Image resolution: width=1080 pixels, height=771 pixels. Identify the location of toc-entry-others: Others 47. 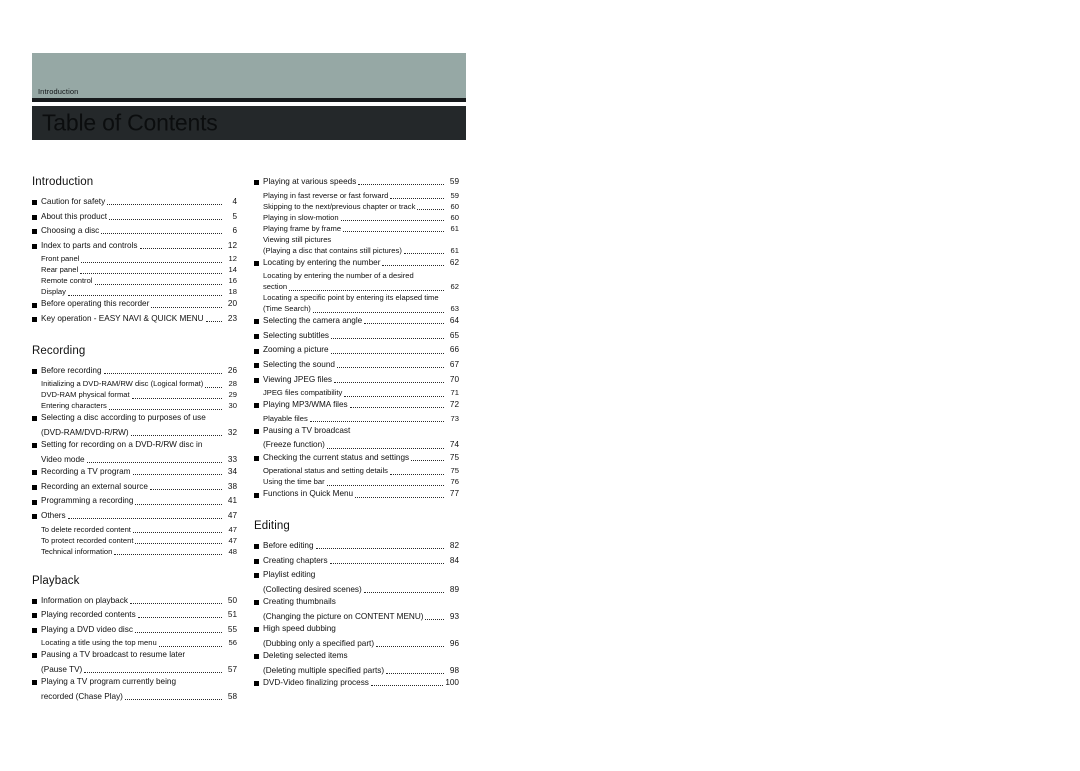
(134, 515).